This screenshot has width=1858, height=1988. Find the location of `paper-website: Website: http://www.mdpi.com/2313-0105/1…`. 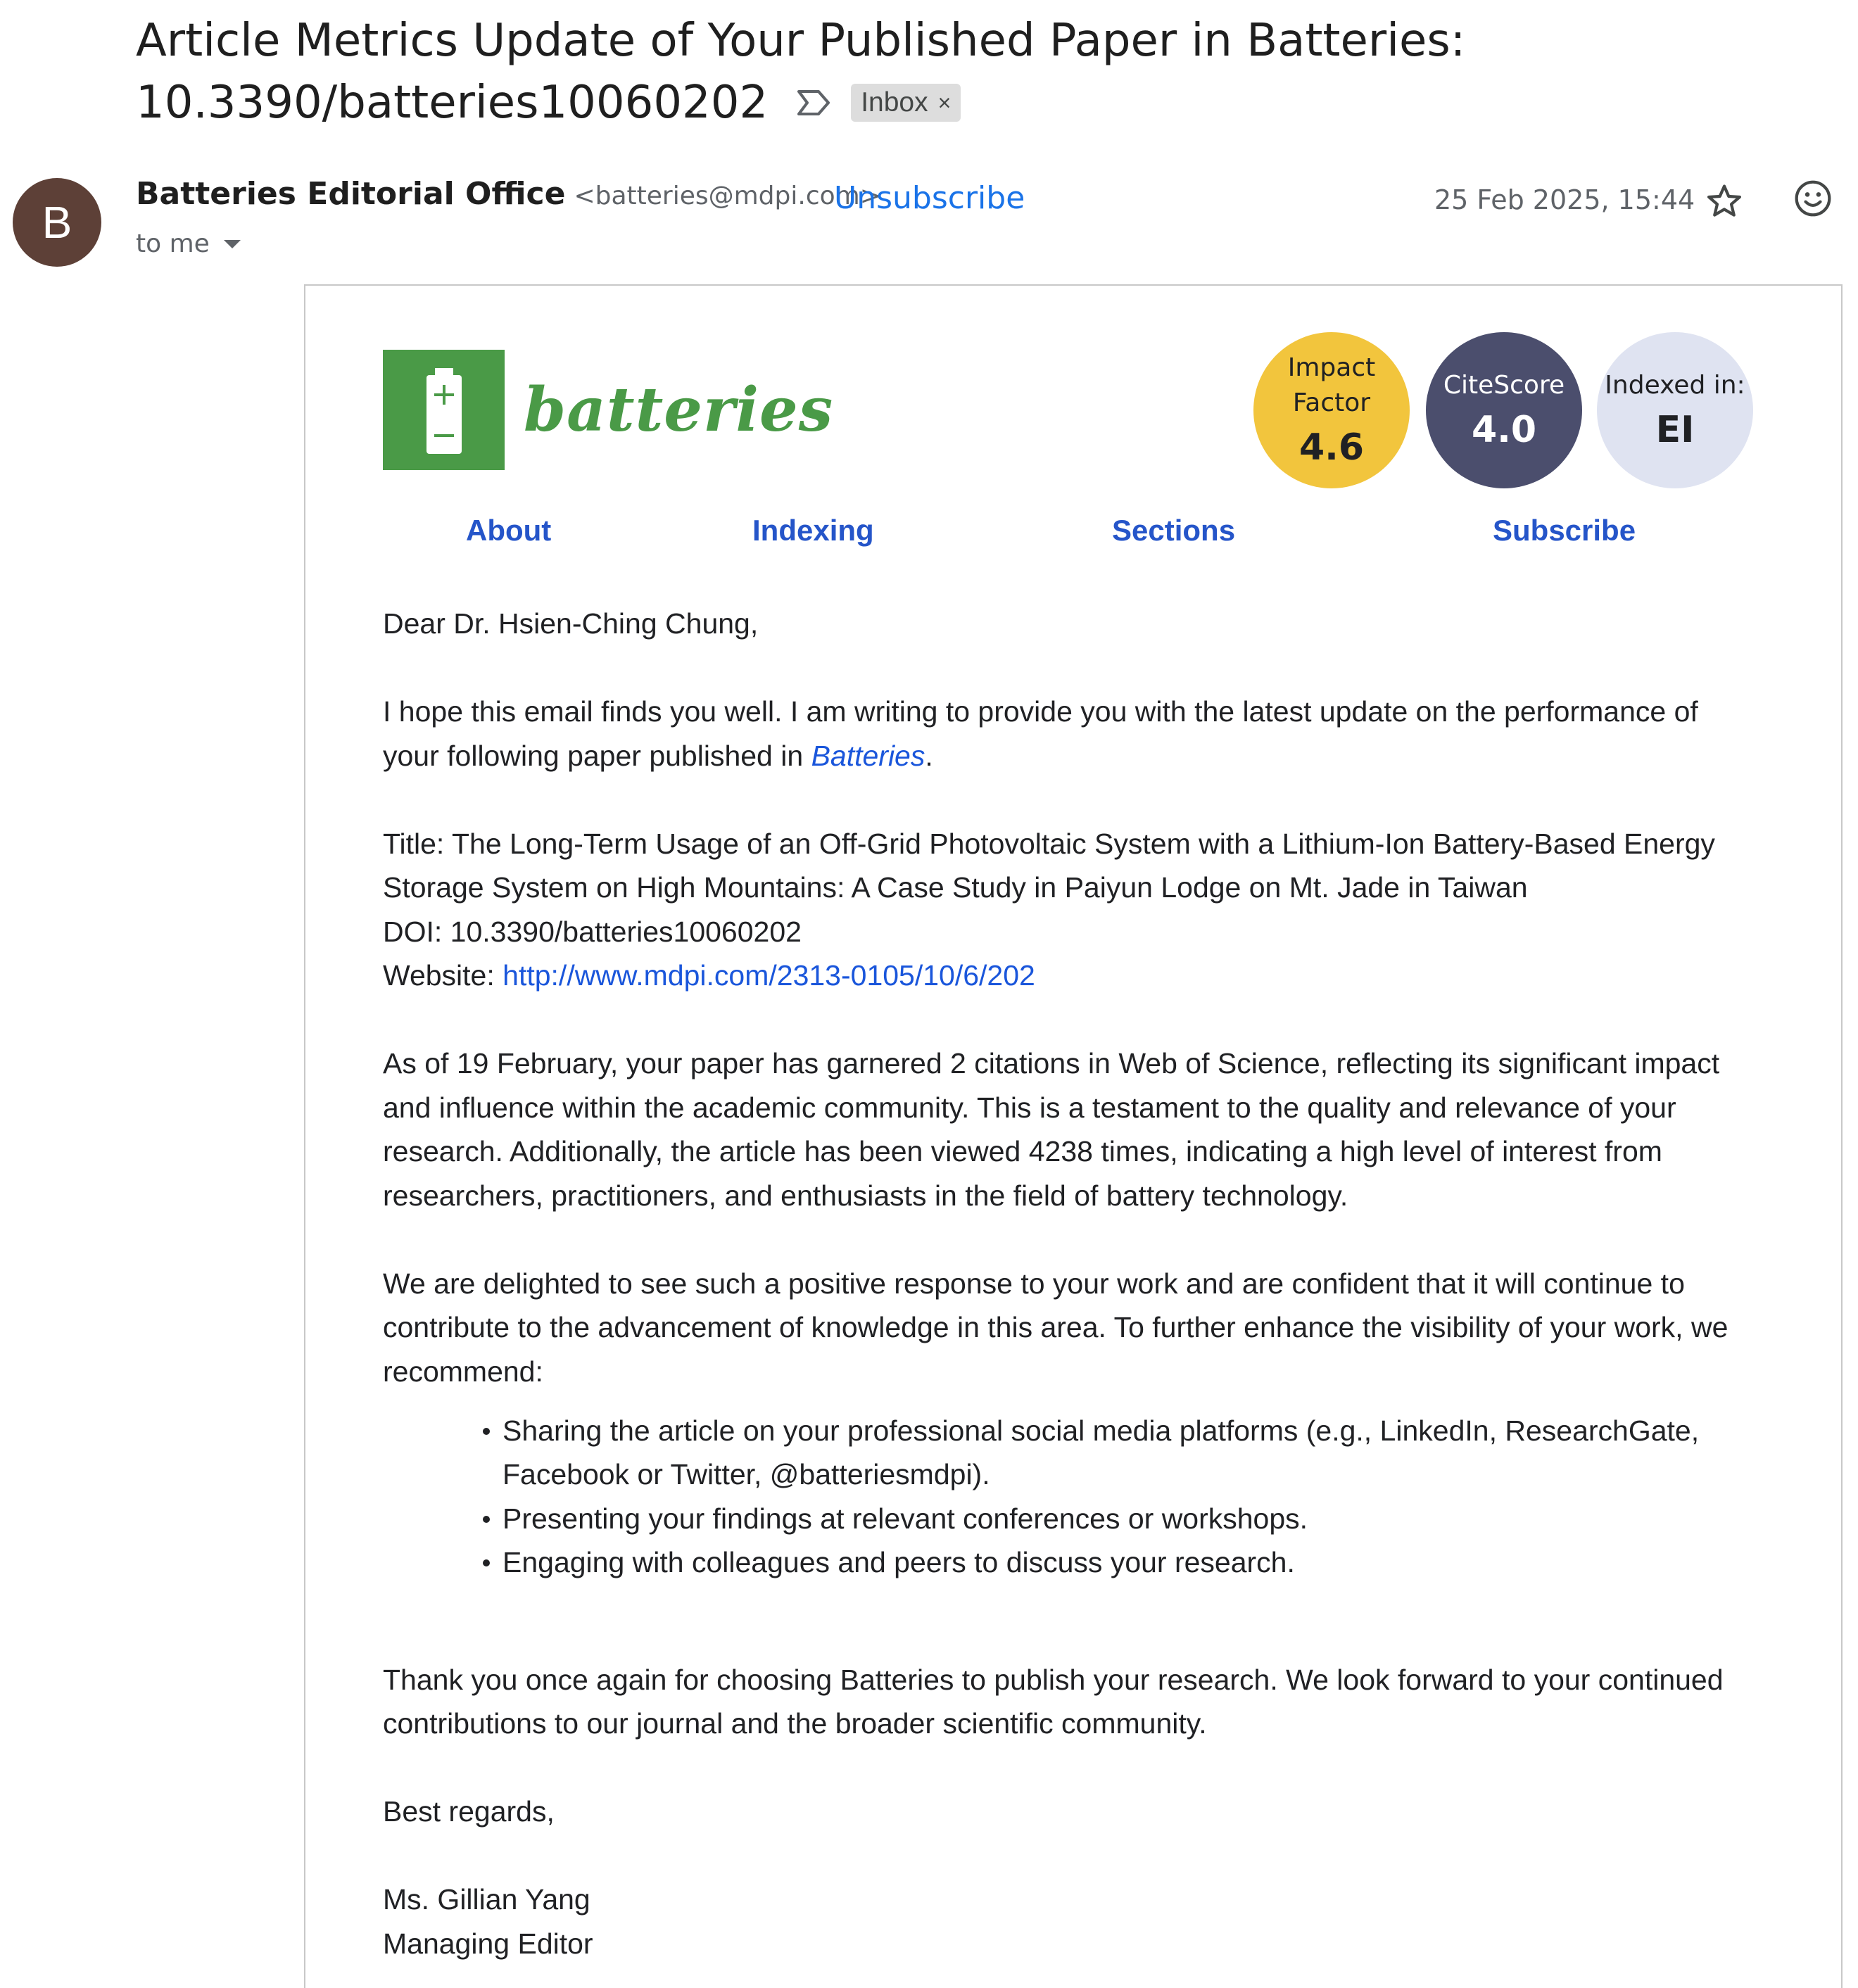

paper-website: Website: http://www.mdpi.com/2313-0105/1… is located at coordinates (1065, 976).